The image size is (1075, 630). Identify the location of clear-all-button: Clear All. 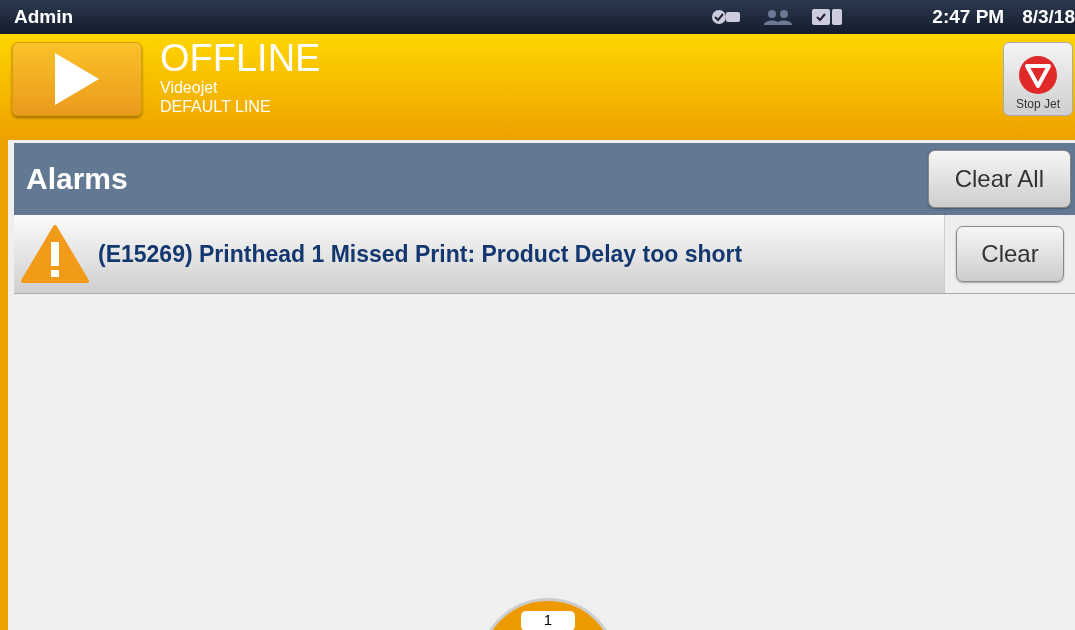
(999, 179).